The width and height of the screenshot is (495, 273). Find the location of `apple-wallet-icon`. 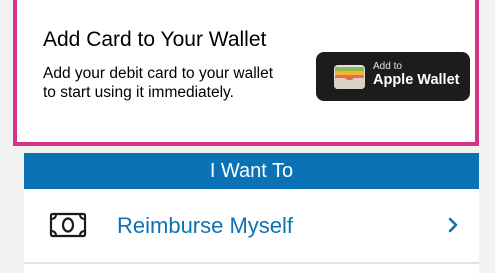

apple-wallet-icon is located at coordinates (349, 77).